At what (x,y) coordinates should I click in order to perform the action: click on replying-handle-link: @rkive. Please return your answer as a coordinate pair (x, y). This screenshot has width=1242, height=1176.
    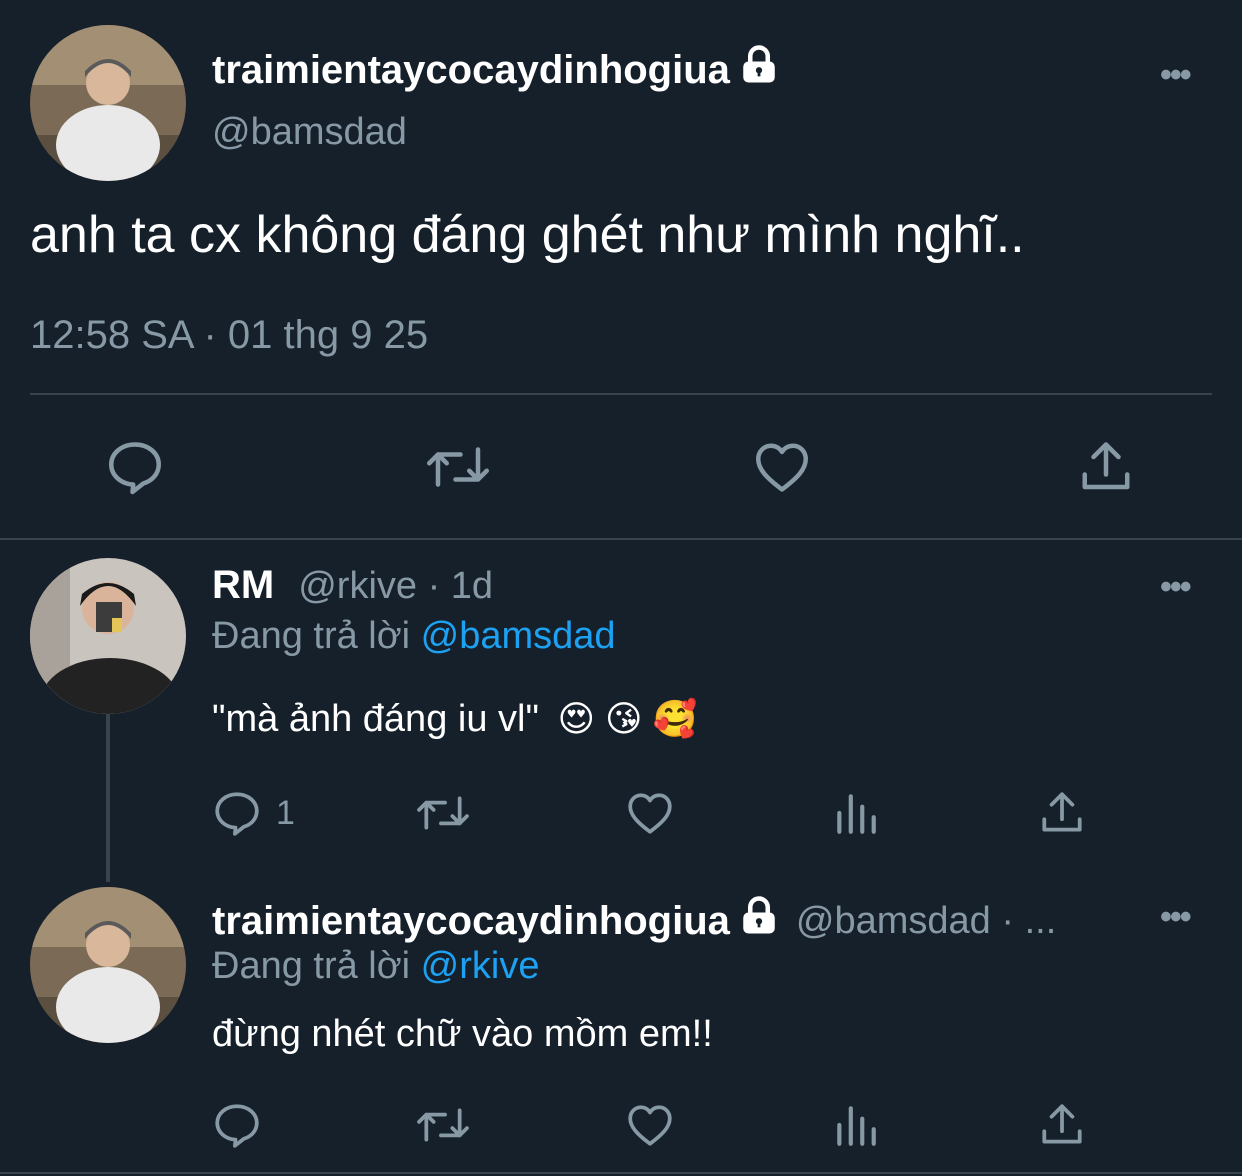
    Looking at the image, I should click on (480, 966).